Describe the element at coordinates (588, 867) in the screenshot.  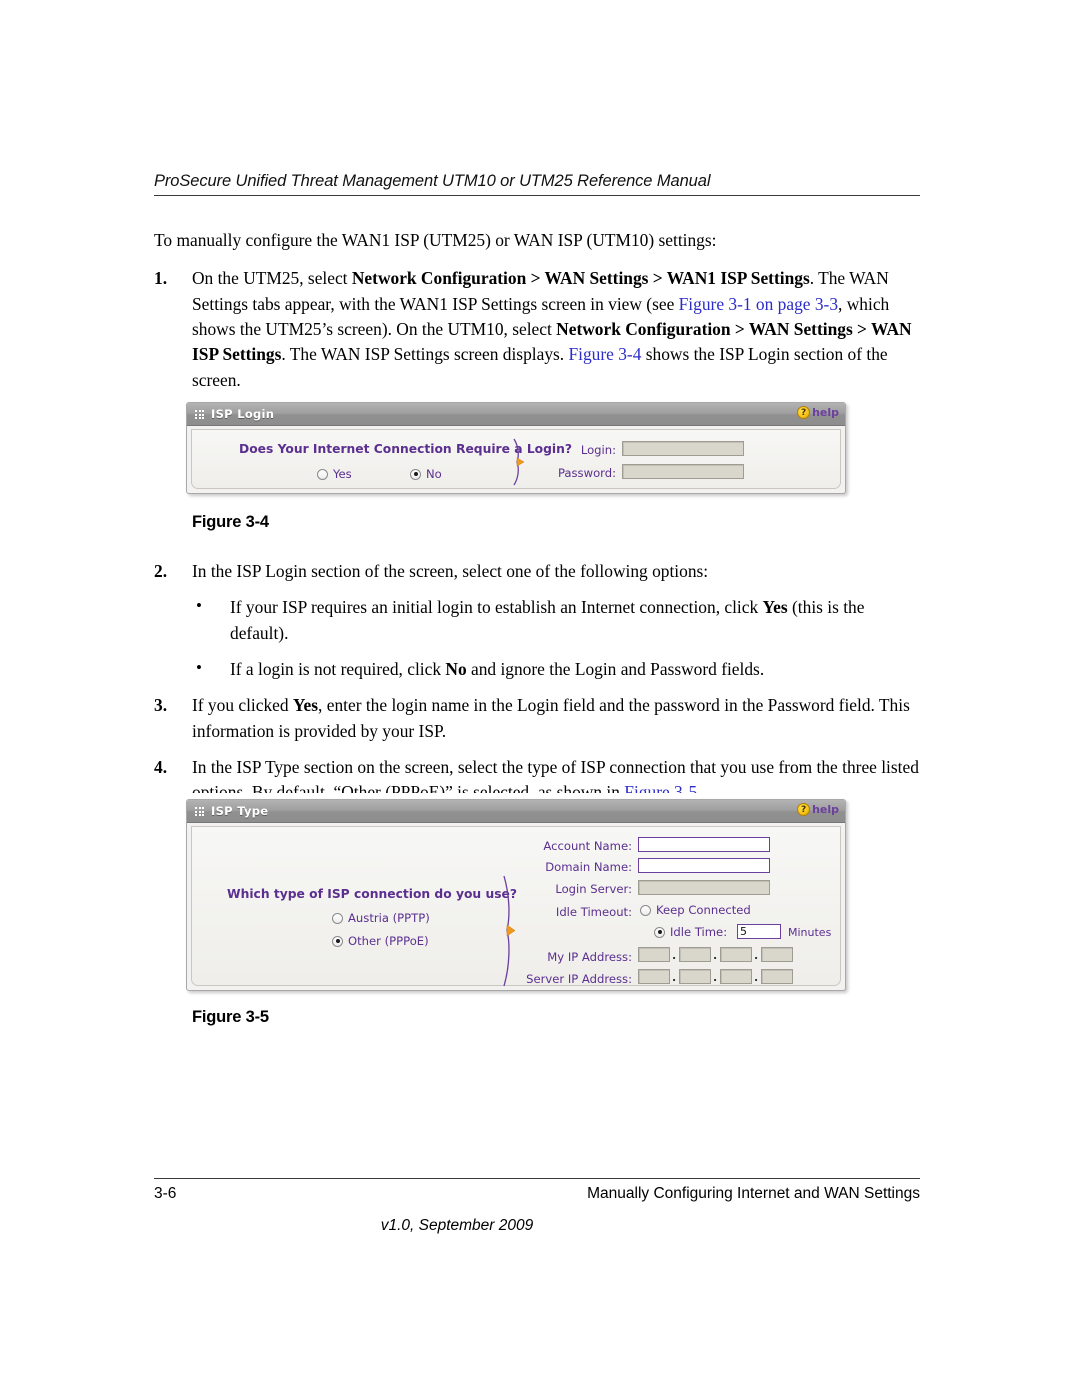
I see `domain-name-label: Domain Name:` at that location.